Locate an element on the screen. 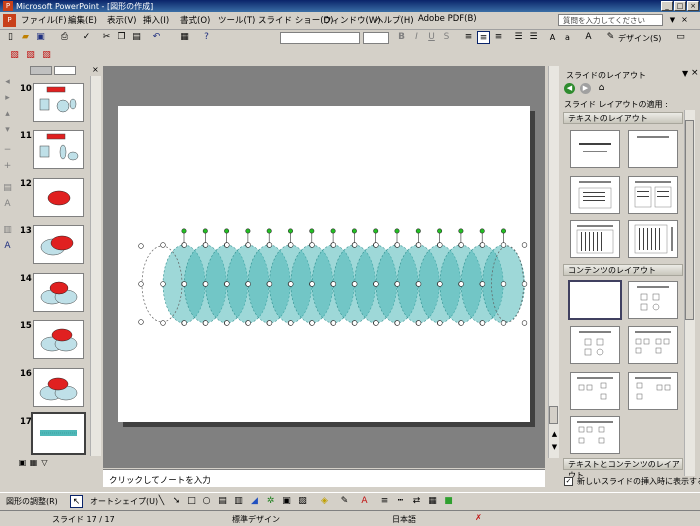 This screenshot has height=526, width=700. arrow-style-icon: ⇄ is located at coordinates (416, 501).